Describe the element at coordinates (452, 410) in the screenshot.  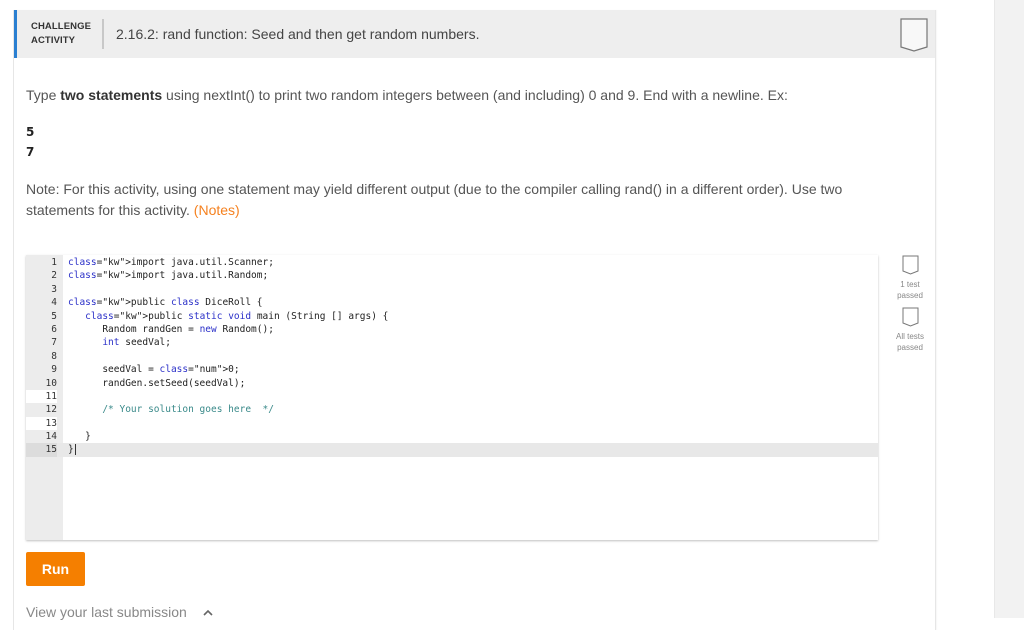
I see `code-line: 12 /* Your solution goes here */` at that location.